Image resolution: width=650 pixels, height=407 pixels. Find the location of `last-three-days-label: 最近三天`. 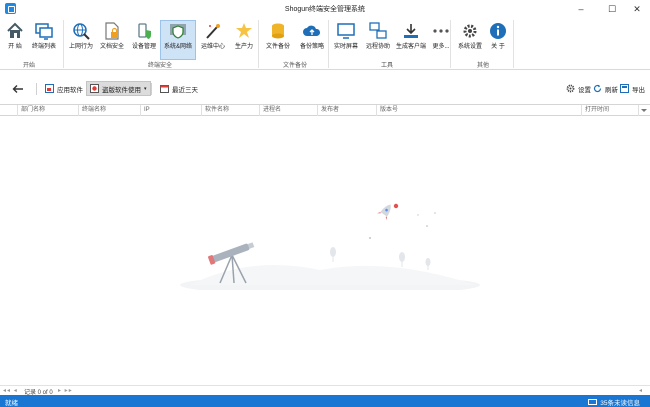

last-three-days-label: 最近三天 is located at coordinates (185, 90).